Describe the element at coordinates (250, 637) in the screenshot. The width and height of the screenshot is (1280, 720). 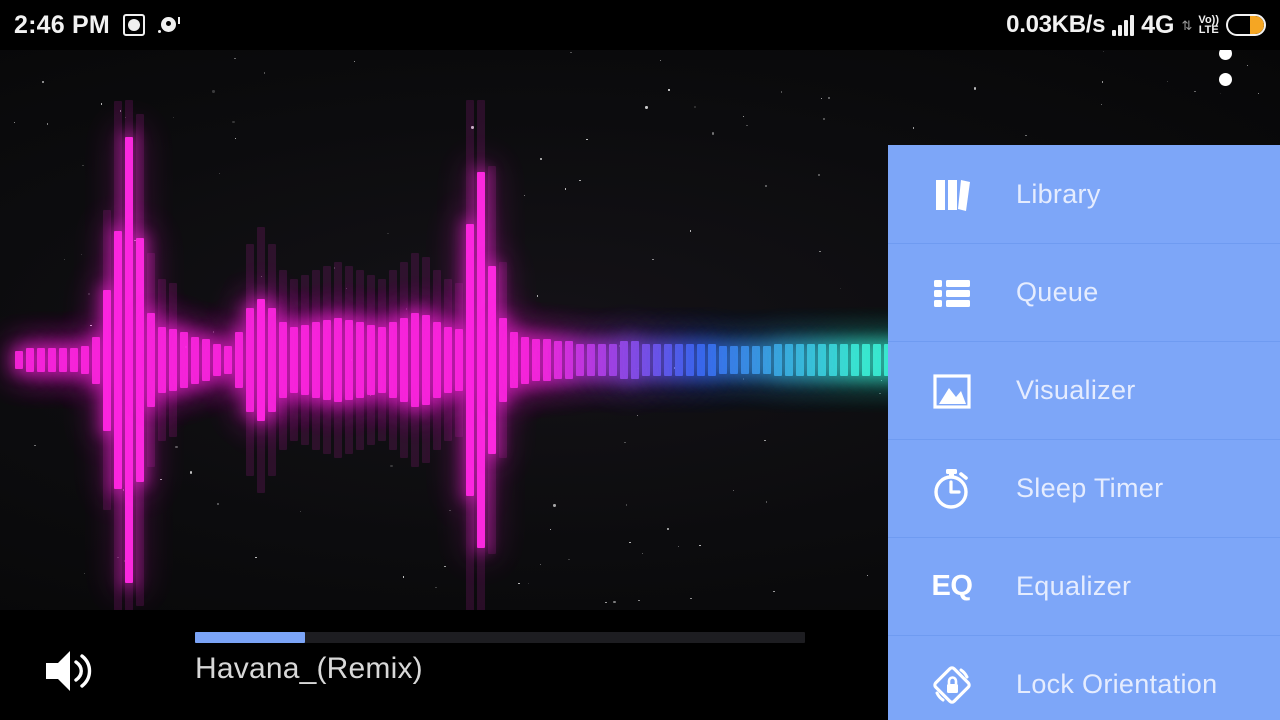
I see `seek-bar-fill` at that location.